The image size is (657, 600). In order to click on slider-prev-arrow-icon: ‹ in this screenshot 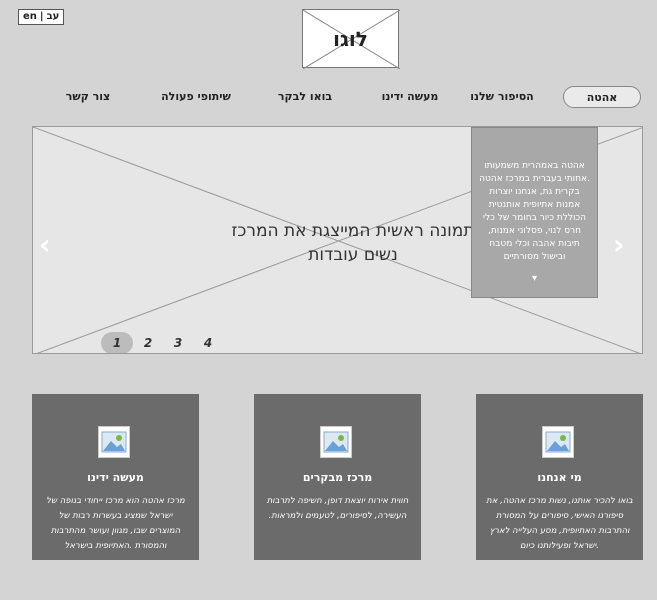, I will do `click(45, 245)`.